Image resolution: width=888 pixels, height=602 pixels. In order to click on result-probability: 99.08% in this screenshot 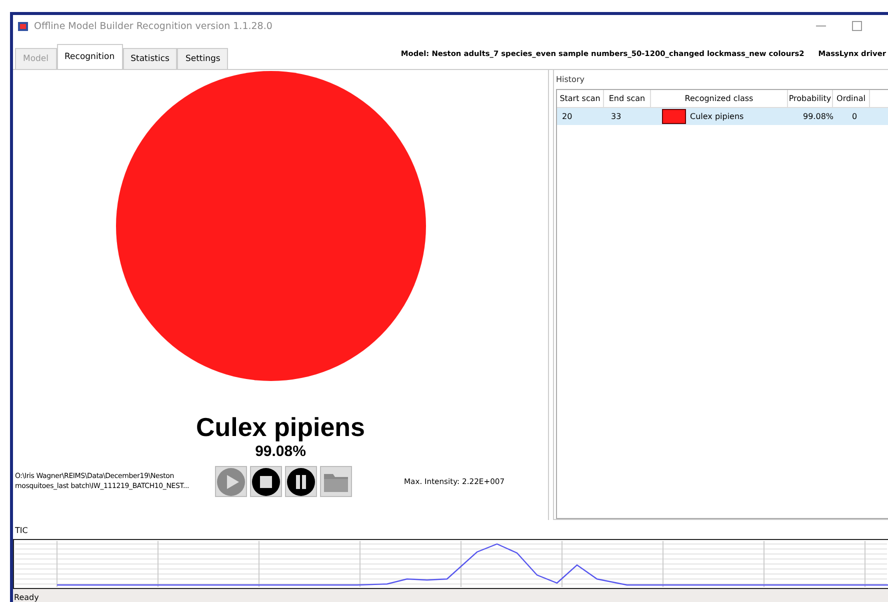, I will do `click(280, 451)`.